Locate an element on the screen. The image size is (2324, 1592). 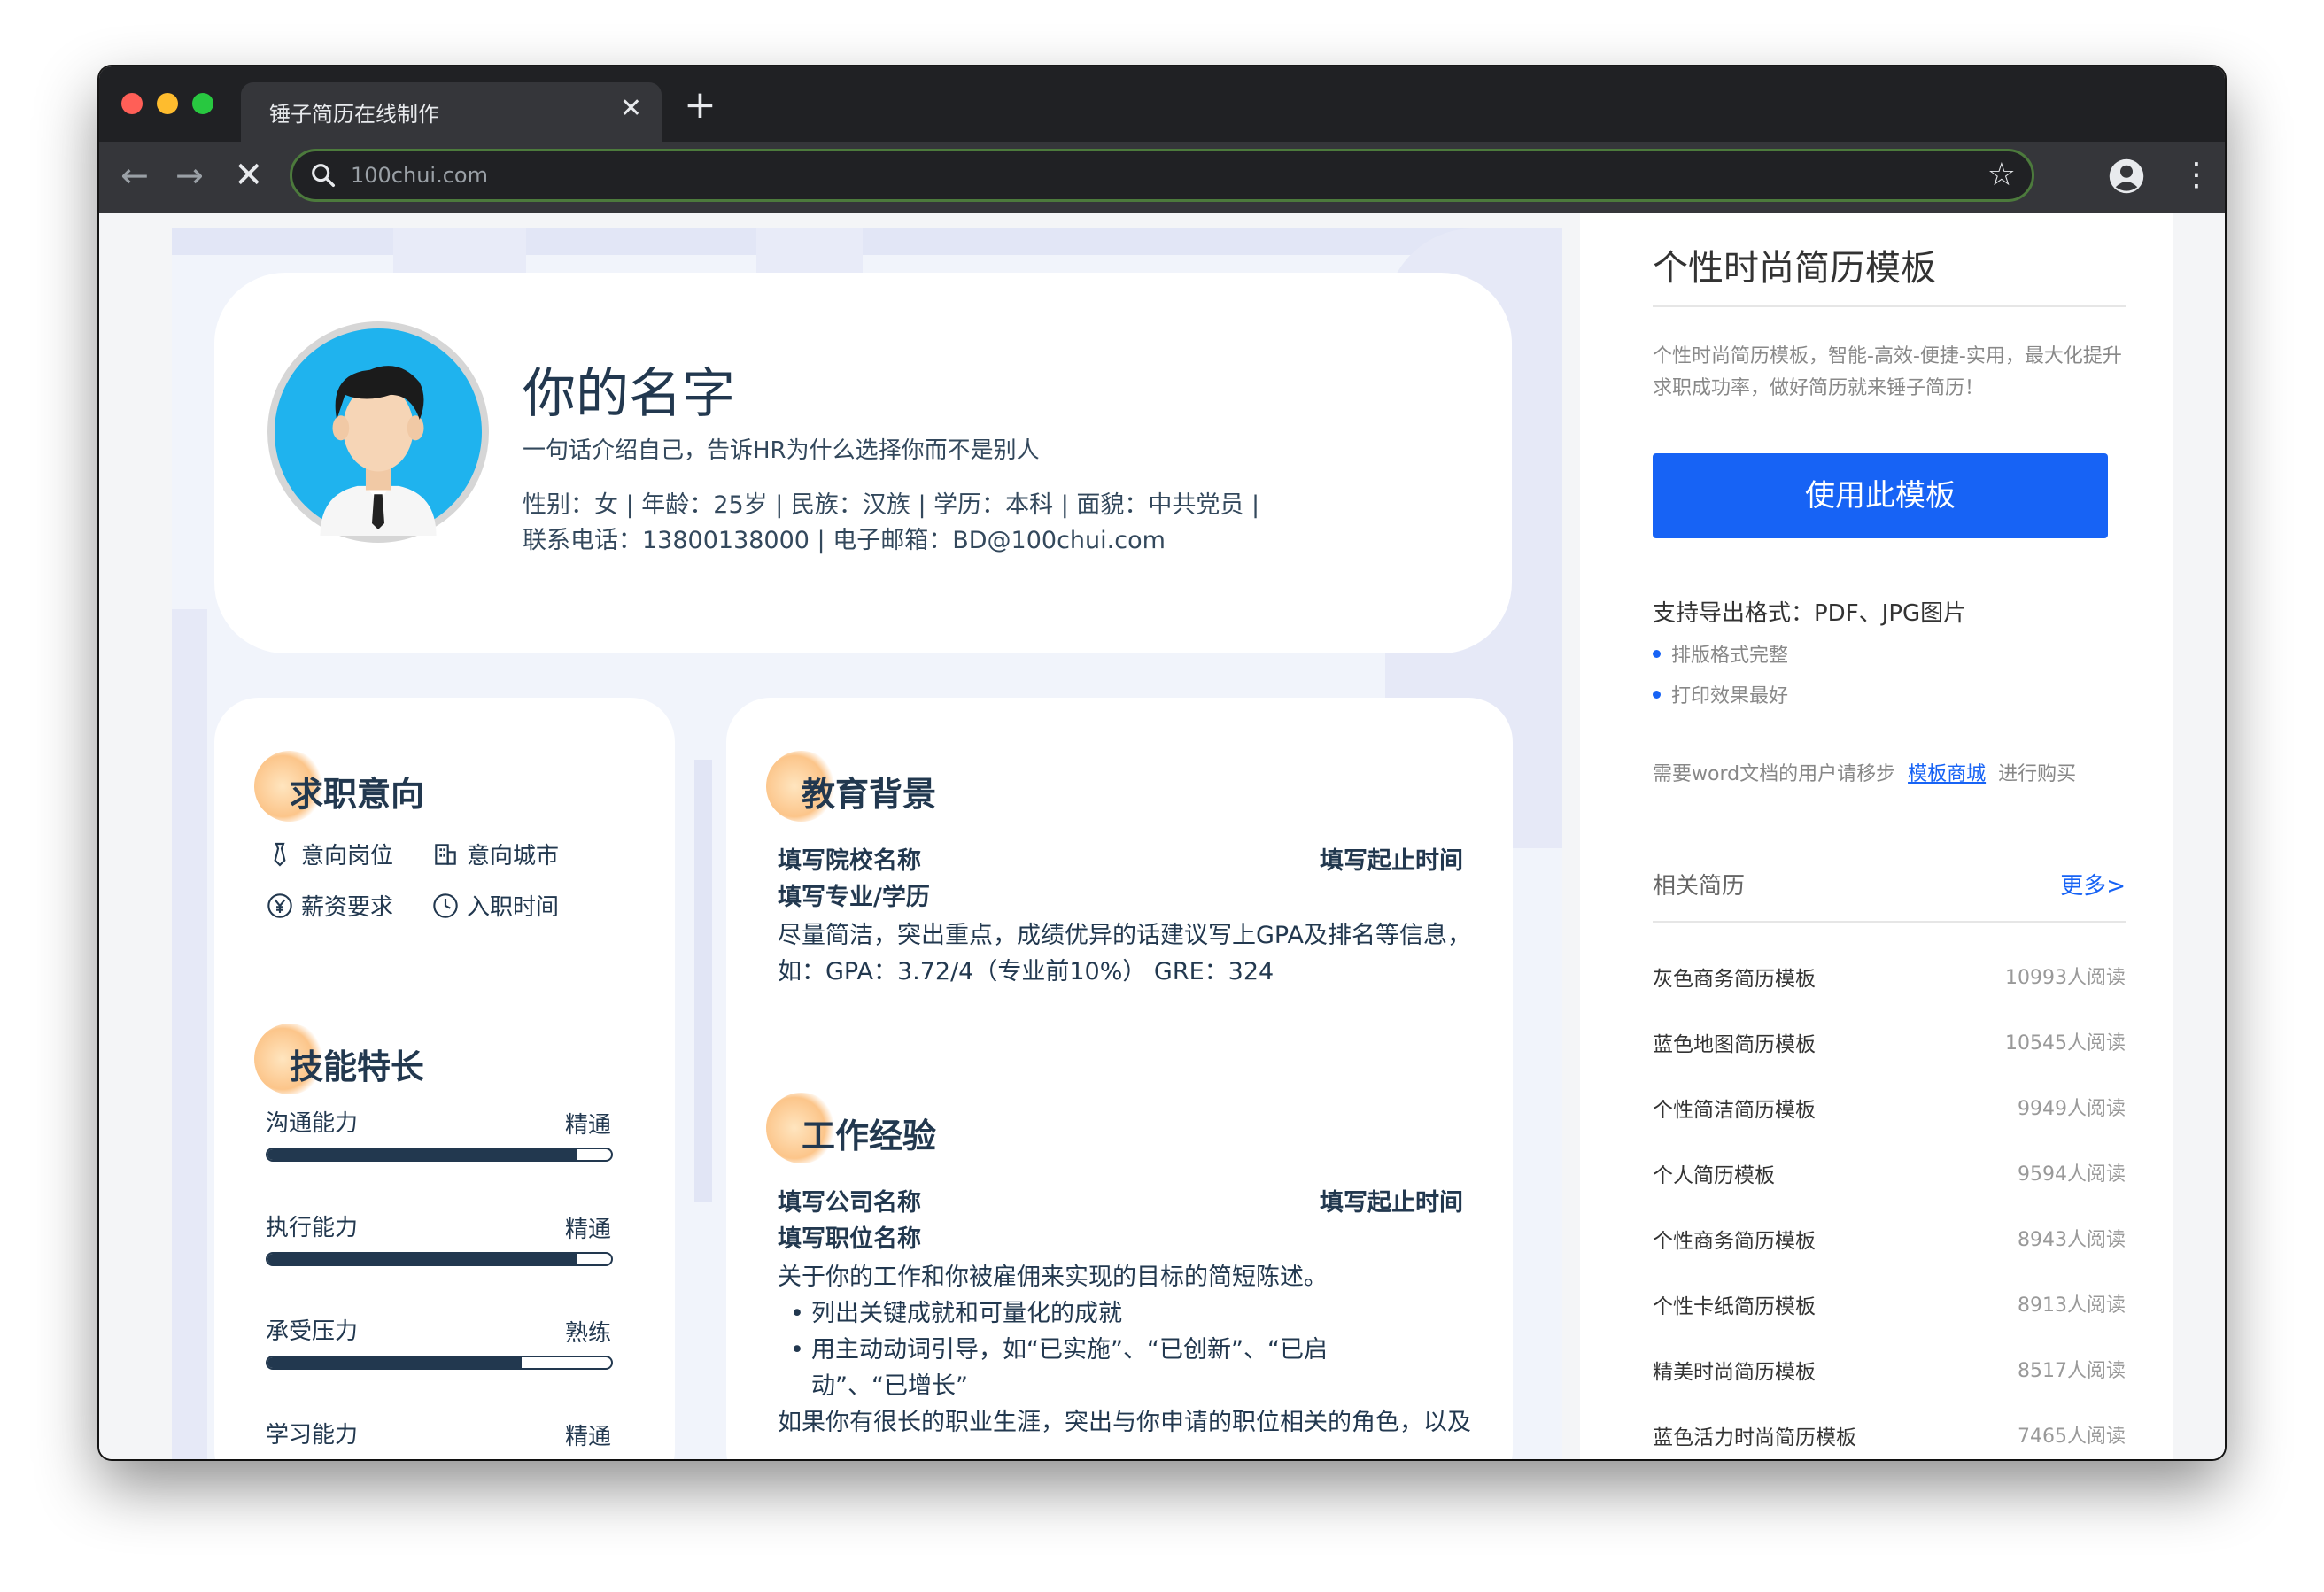
tie-icon is located at coordinates (280, 854).